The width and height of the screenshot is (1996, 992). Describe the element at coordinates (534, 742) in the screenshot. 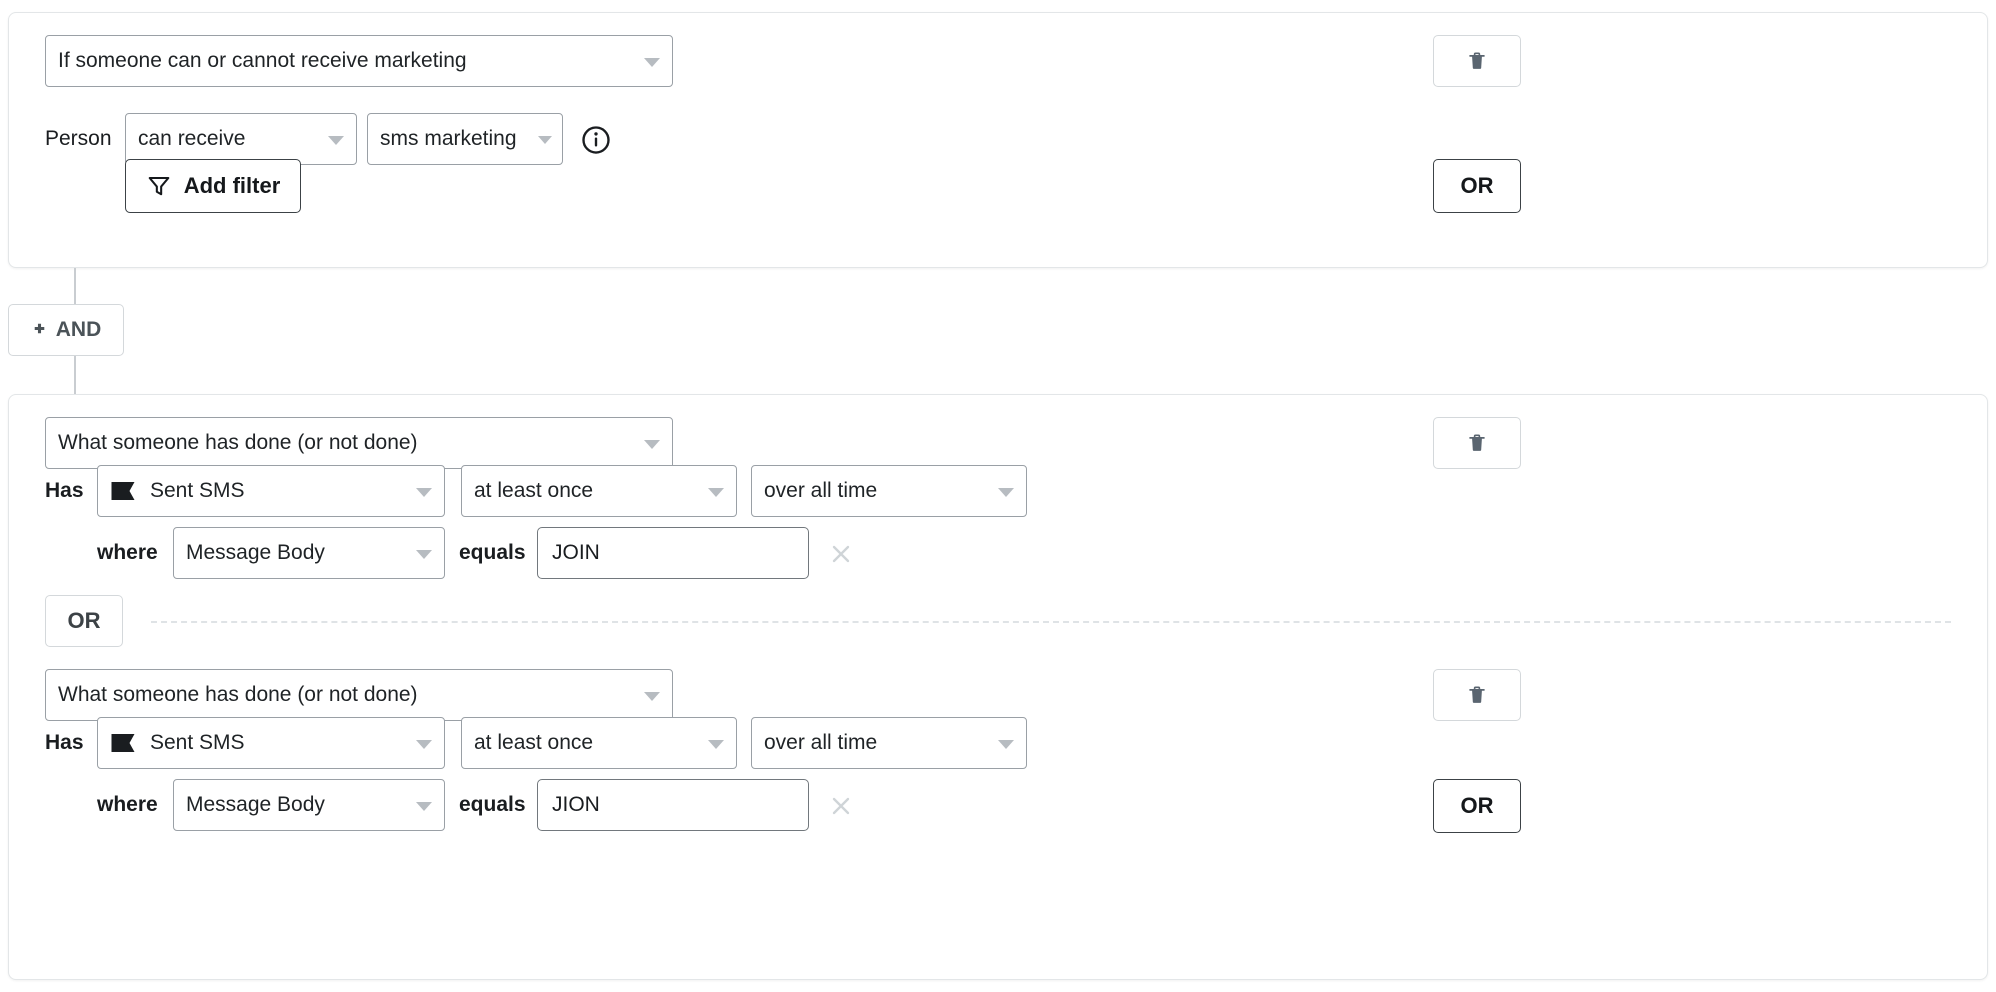

I see `group-2-condition-2-frequency-value: at least once` at that location.